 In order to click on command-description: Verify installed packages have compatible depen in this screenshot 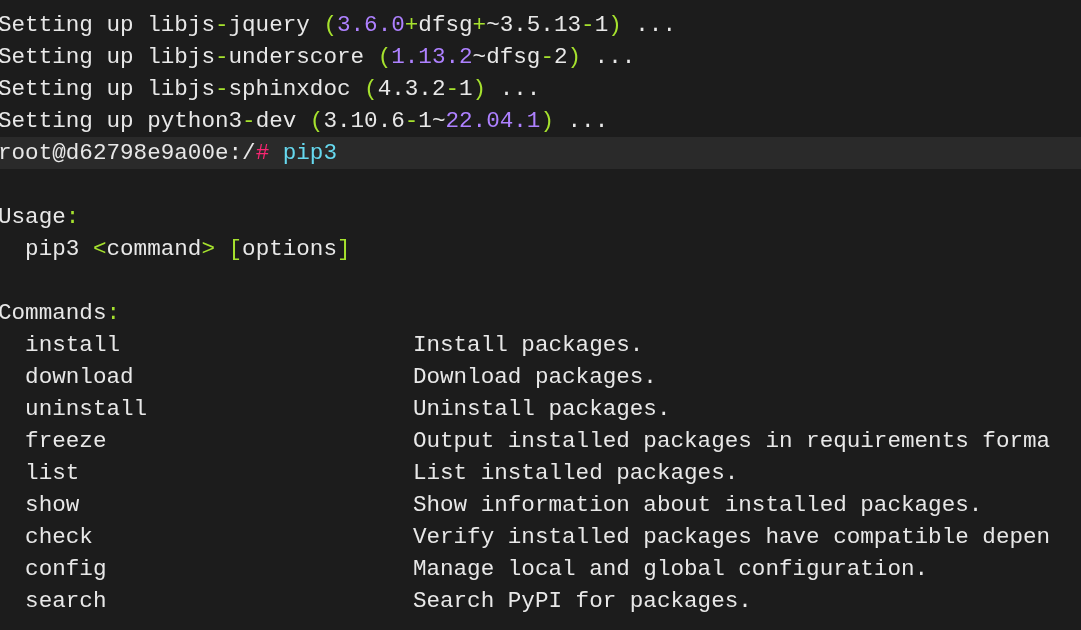, I will do `click(731, 537)`.